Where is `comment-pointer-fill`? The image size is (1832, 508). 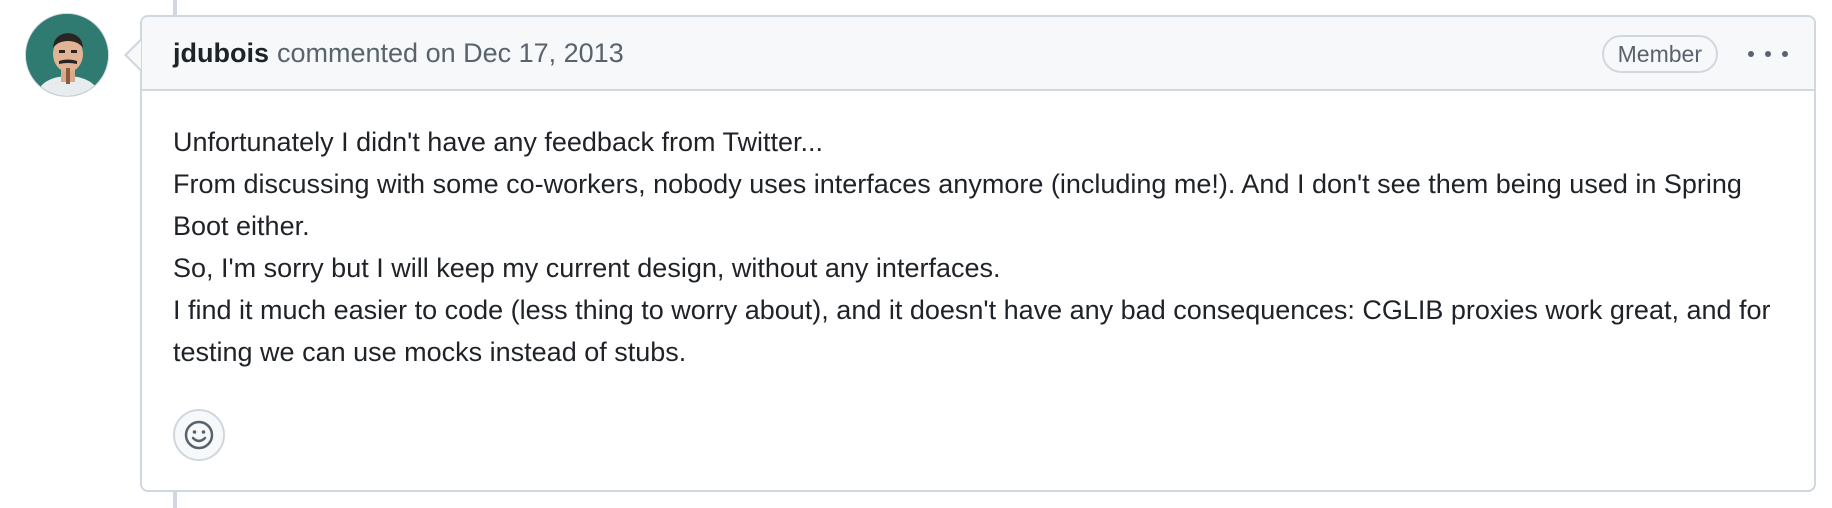
comment-pointer-fill is located at coordinates (134, 55).